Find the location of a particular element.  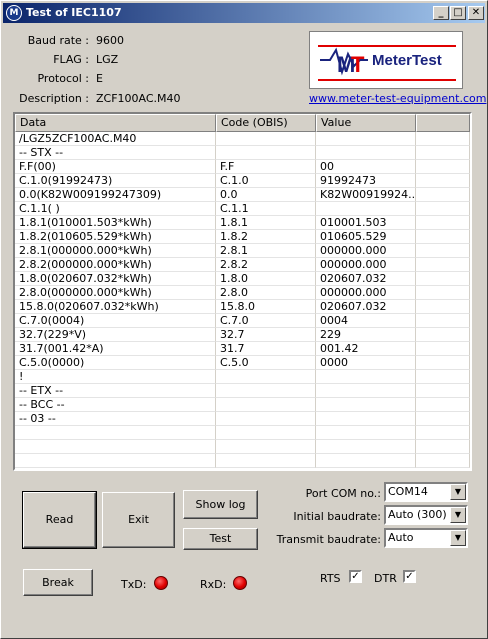

window-title: Test of IEC1107 is located at coordinates (74, 12).